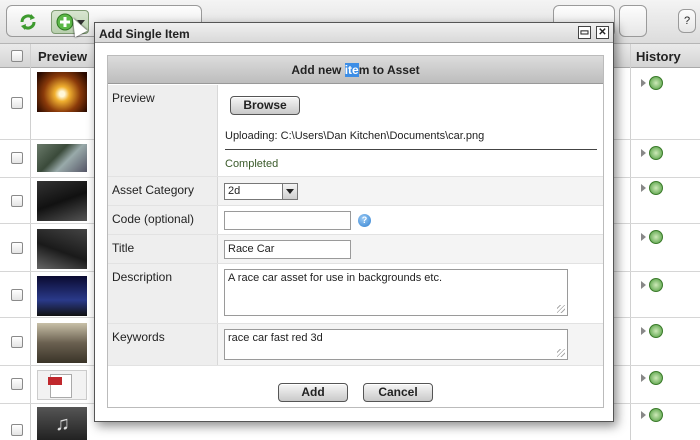 This screenshot has height=440, width=700. Describe the element at coordinates (144, 34) in the screenshot. I see `dialog-title: Add Single Item` at that location.